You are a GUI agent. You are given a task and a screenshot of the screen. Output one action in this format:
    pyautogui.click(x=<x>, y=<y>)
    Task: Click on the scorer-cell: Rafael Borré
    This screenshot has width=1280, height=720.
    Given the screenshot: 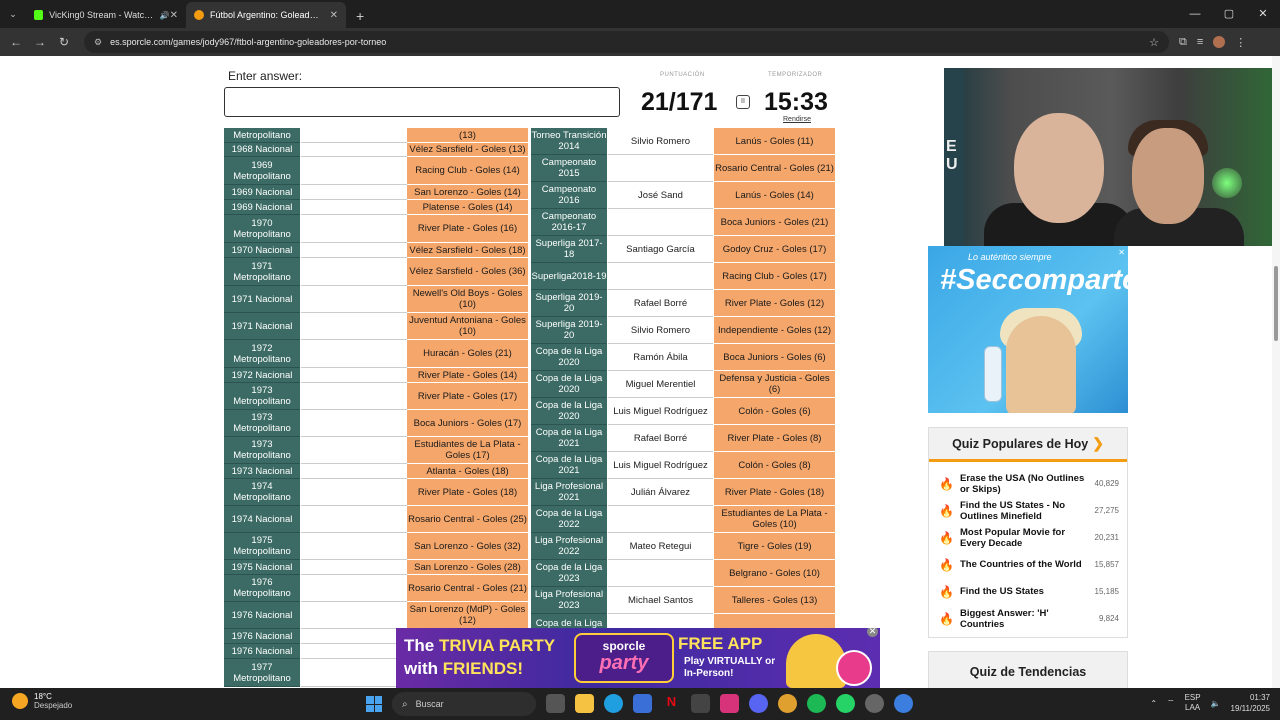 What is the action you would take?
    pyautogui.click(x=660, y=438)
    